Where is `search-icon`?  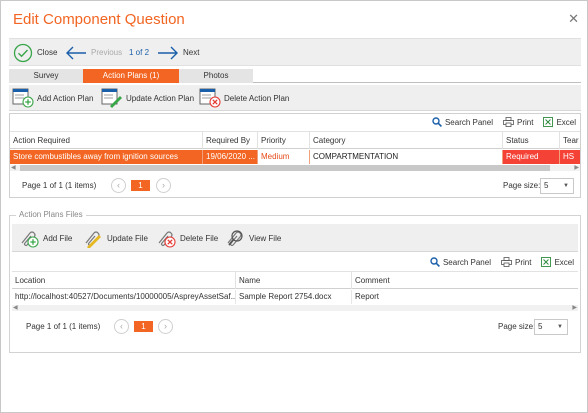
search-icon is located at coordinates (435, 262).